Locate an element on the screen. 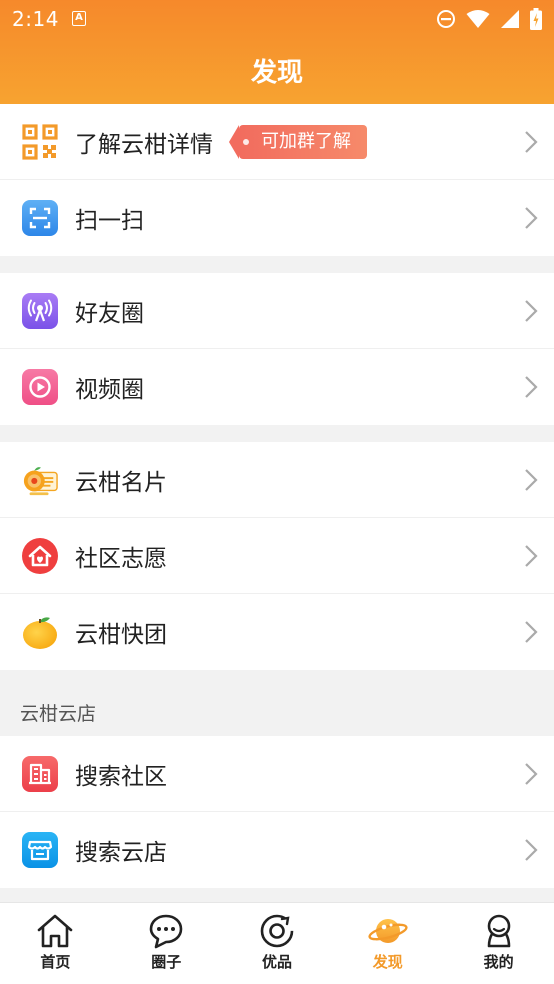 This screenshot has width=554, height=984. menu-item-business-card: 云柑名片 is located at coordinates (277, 480).